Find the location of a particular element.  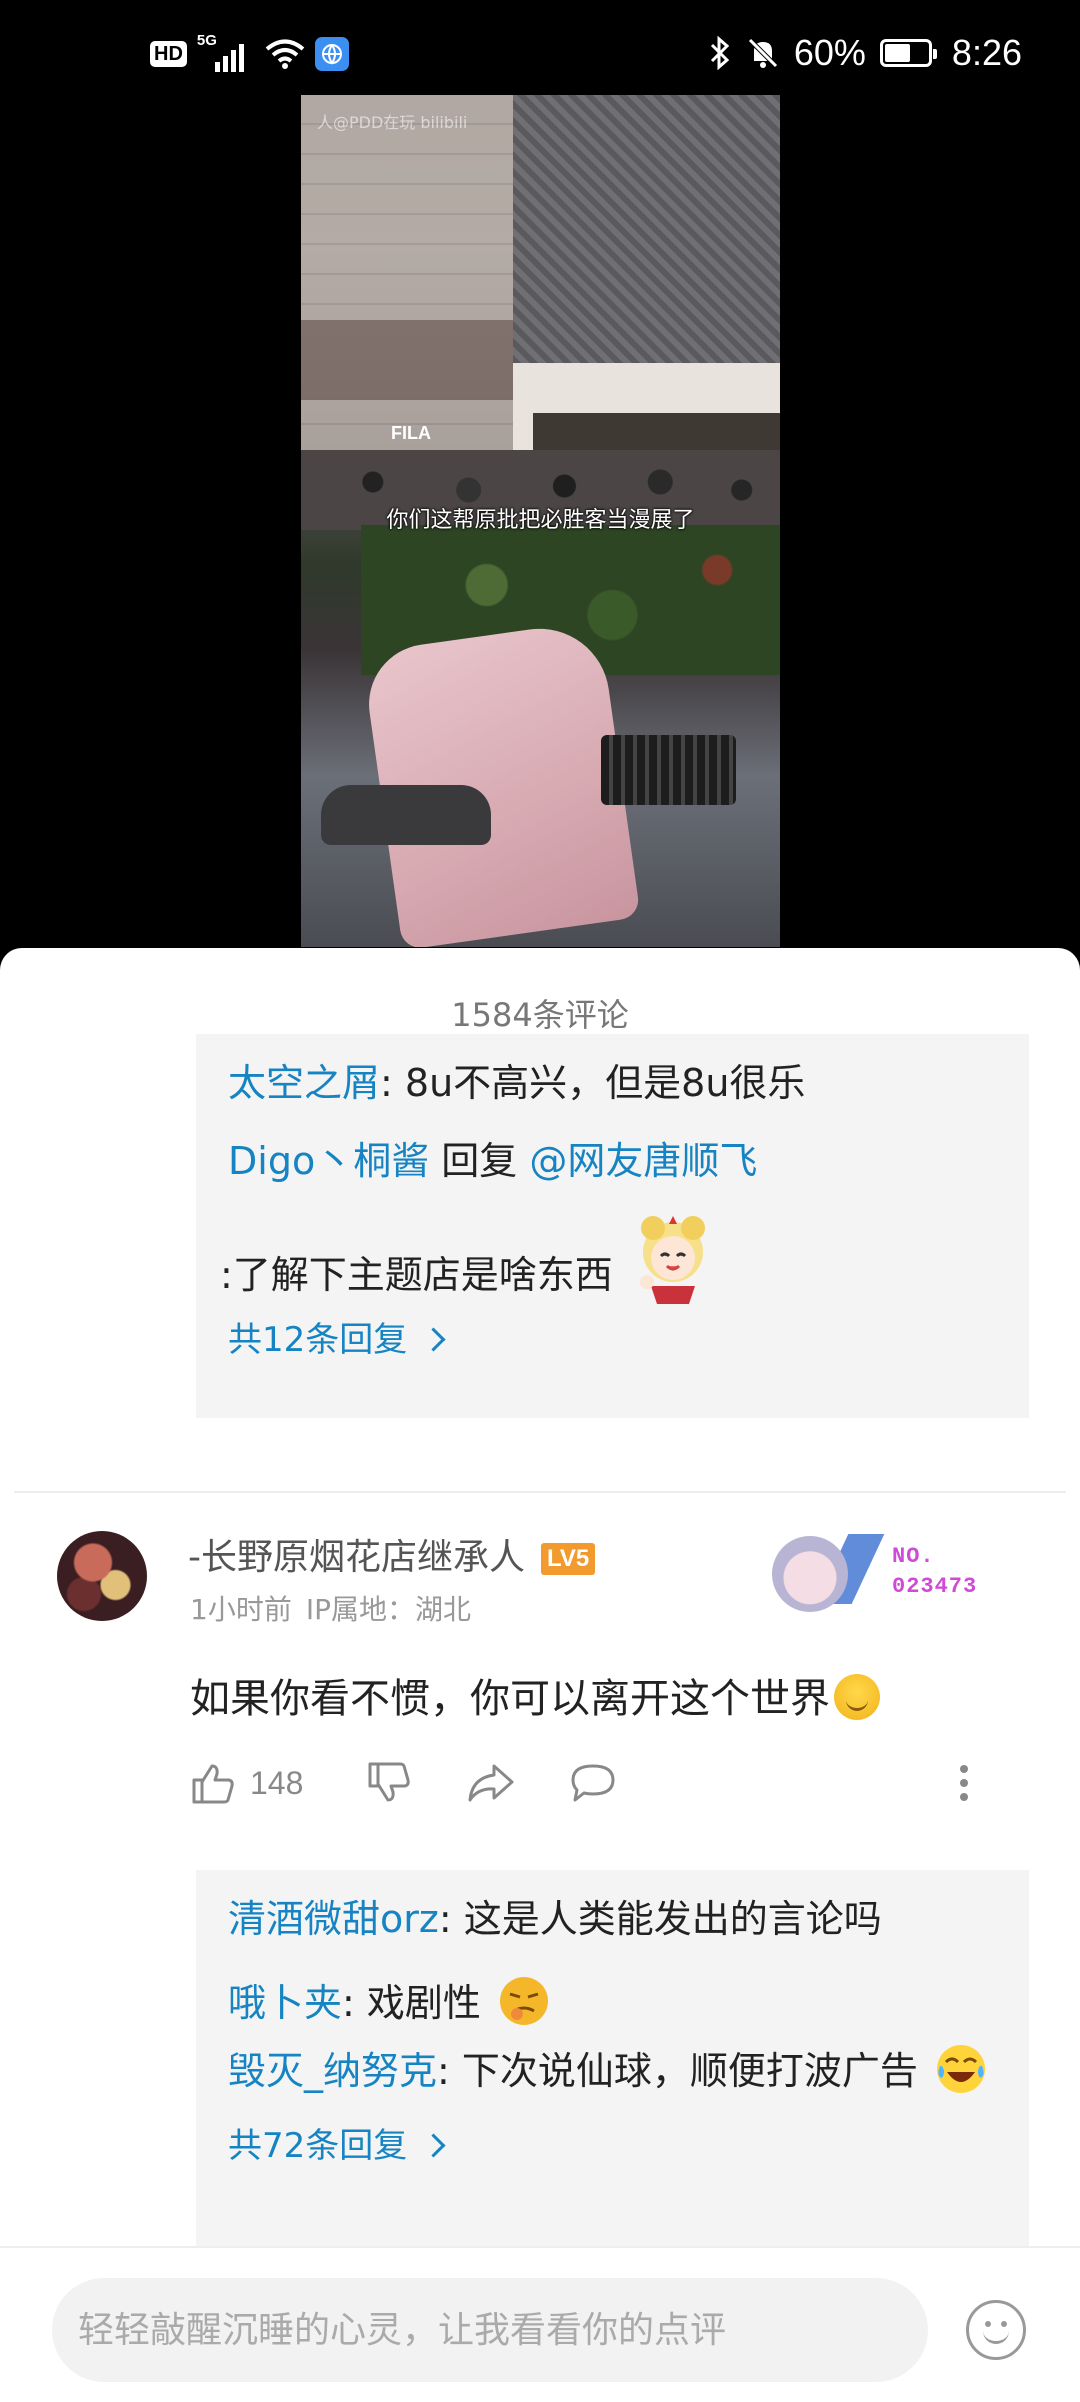

mention-link: @网友唐顺飞 is located at coordinates (643, 1161).